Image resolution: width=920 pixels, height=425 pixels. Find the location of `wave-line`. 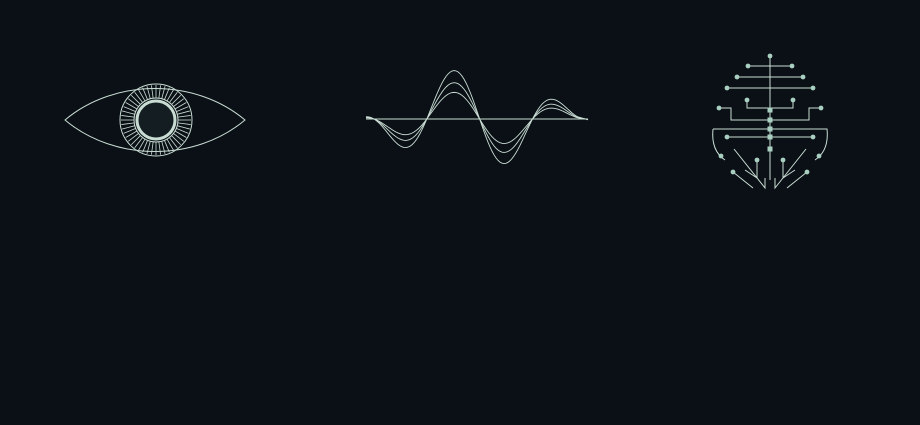

wave-line is located at coordinates (477, 117).